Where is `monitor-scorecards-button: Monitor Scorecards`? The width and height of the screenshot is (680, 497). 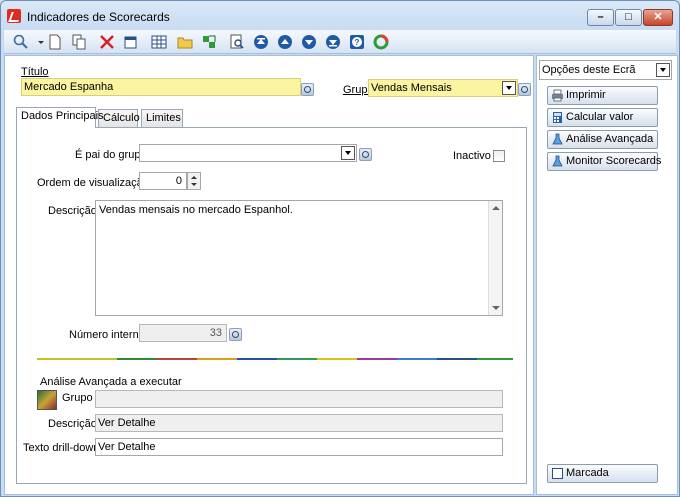 monitor-scorecards-button: Monitor Scorecards is located at coordinates (604, 161).